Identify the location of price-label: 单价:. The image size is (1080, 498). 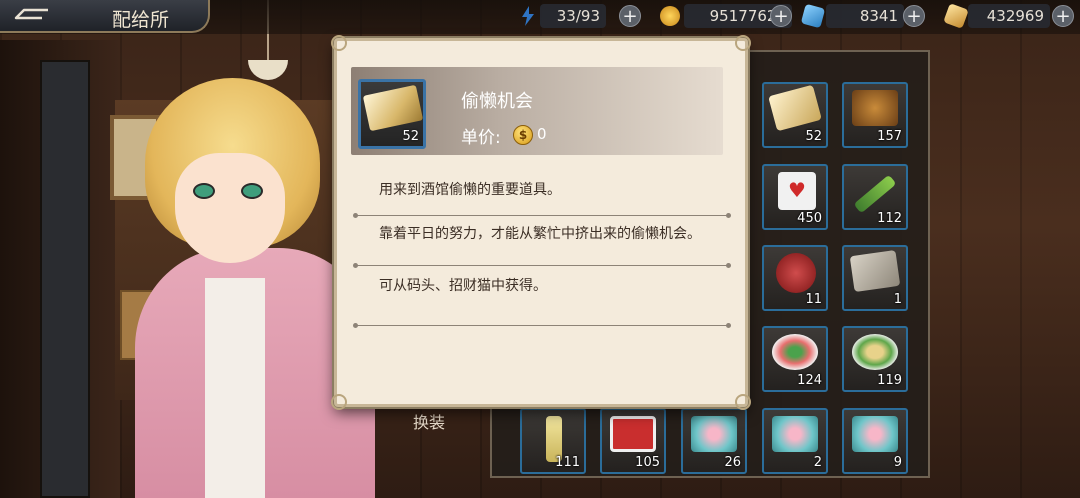
(481, 138).